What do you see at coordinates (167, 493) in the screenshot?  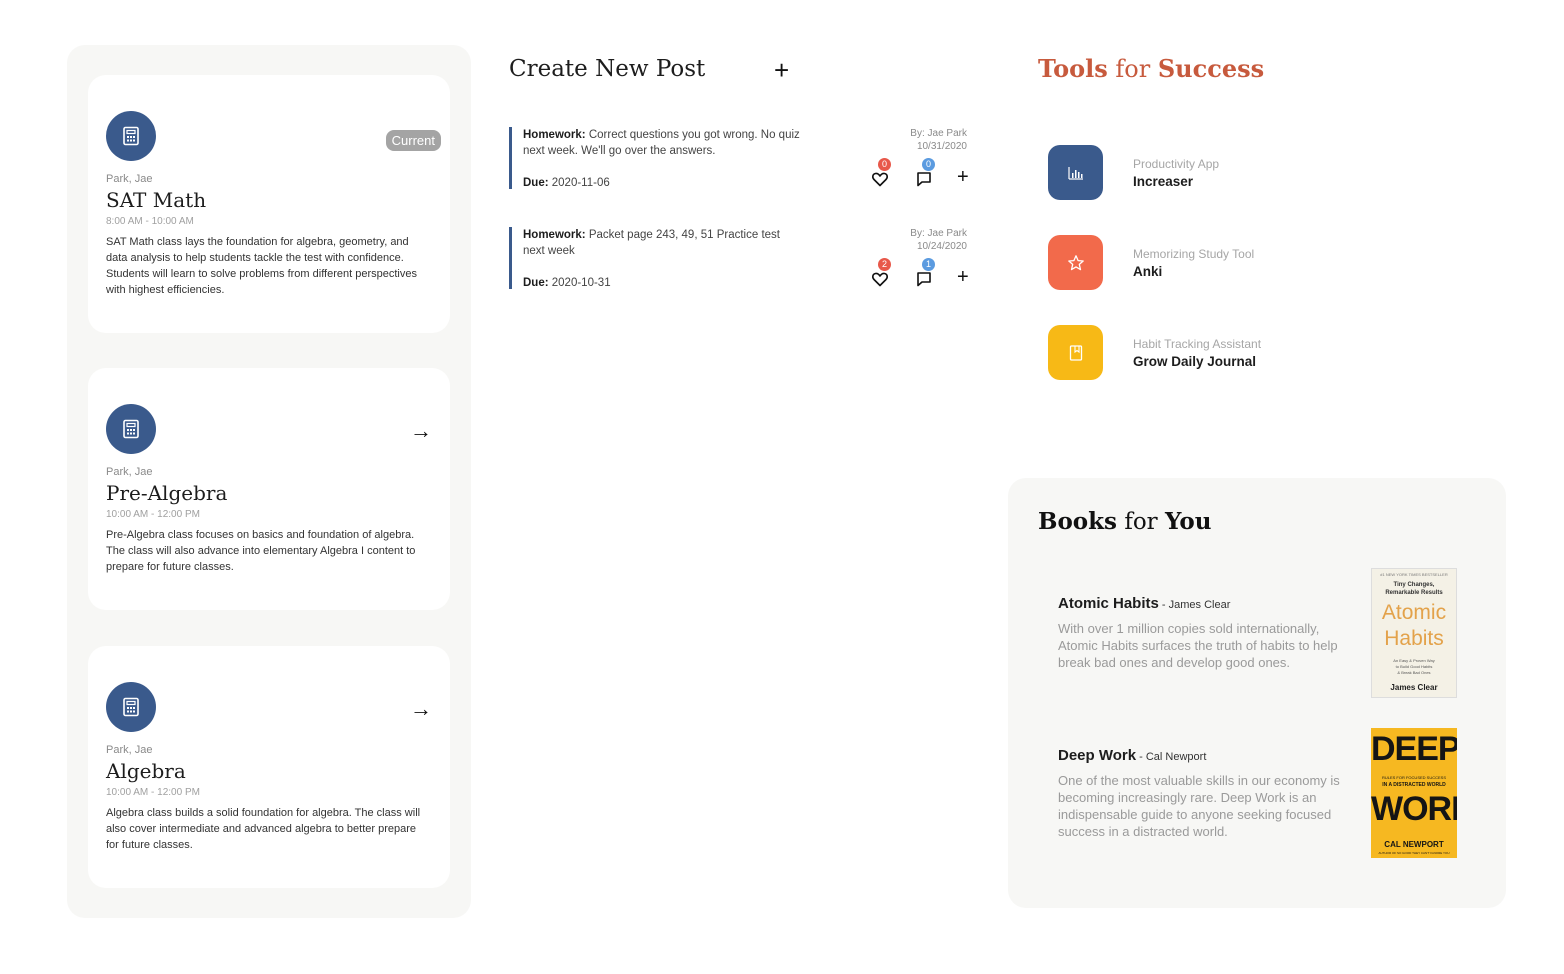 I see `class-title: Pre-Algebra` at bounding box center [167, 493].